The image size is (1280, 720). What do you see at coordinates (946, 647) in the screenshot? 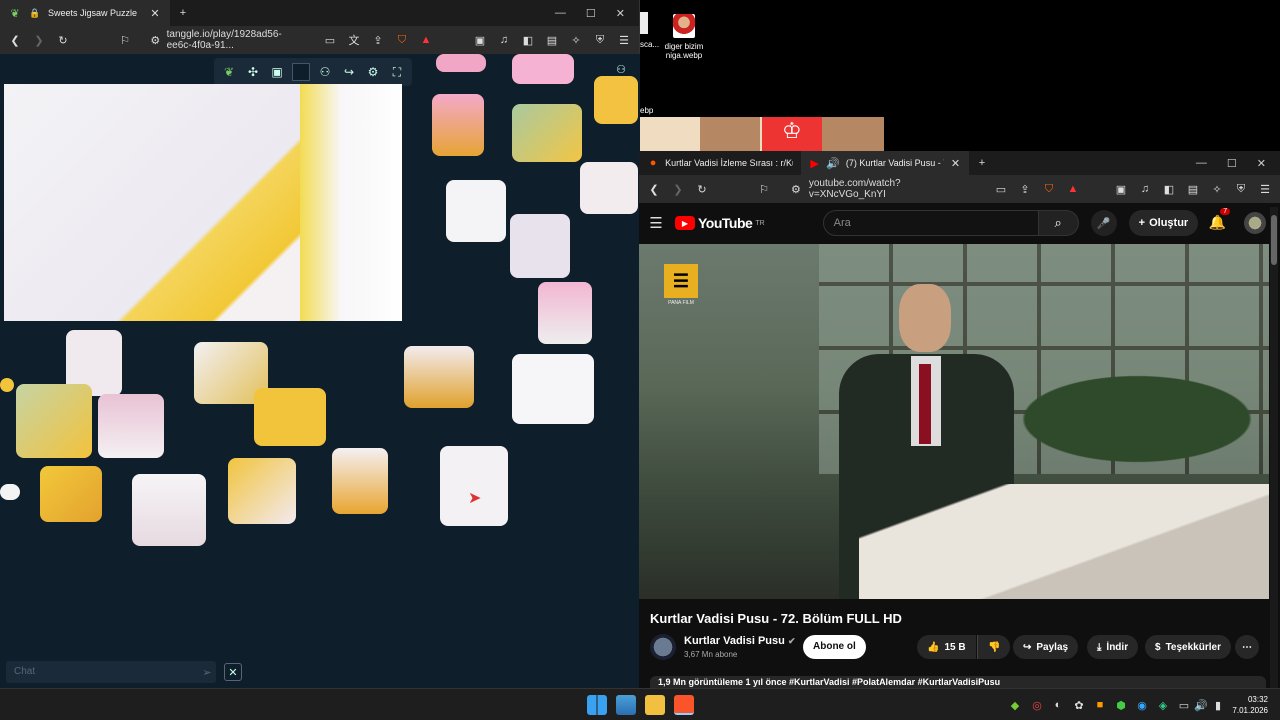
I see `like-button: 👍 15 B` at bounding box center [946, 647].